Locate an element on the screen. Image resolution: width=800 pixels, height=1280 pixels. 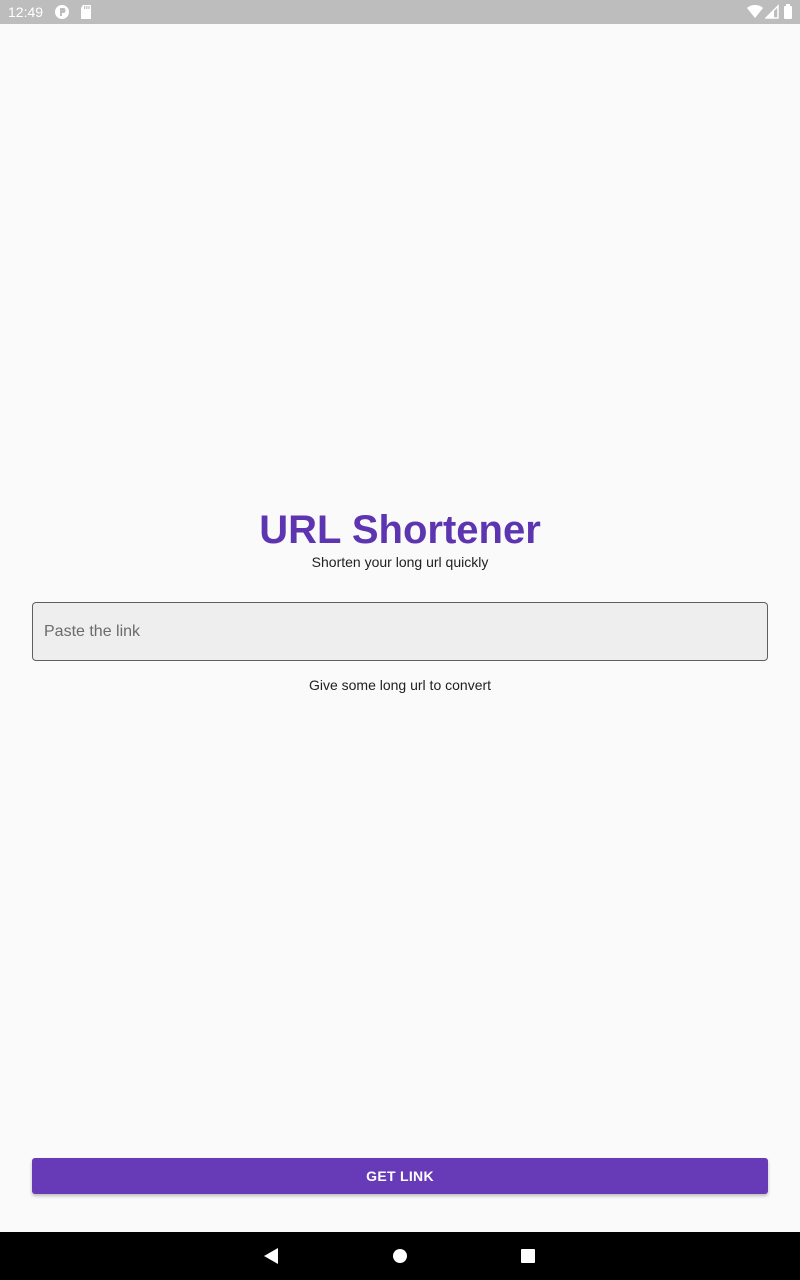
recents-icon is located at coordinates (528, 1256).